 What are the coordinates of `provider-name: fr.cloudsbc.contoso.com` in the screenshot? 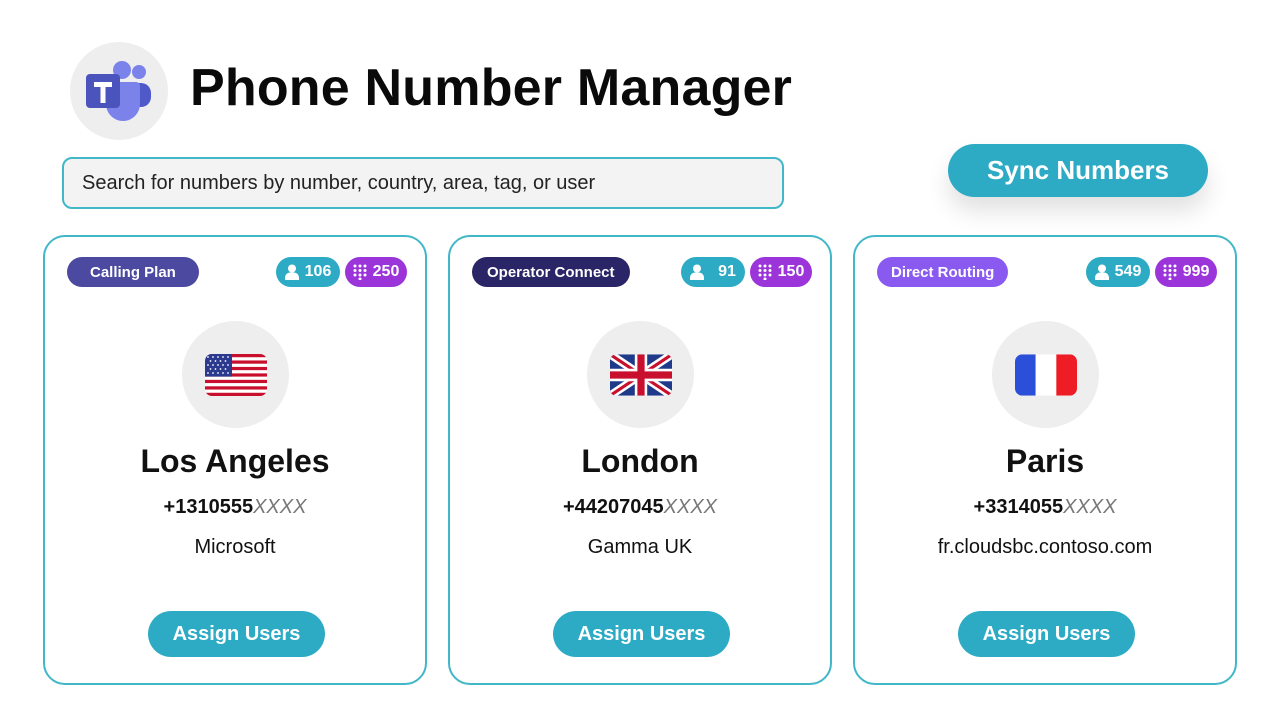 It's located at (1045, 547).